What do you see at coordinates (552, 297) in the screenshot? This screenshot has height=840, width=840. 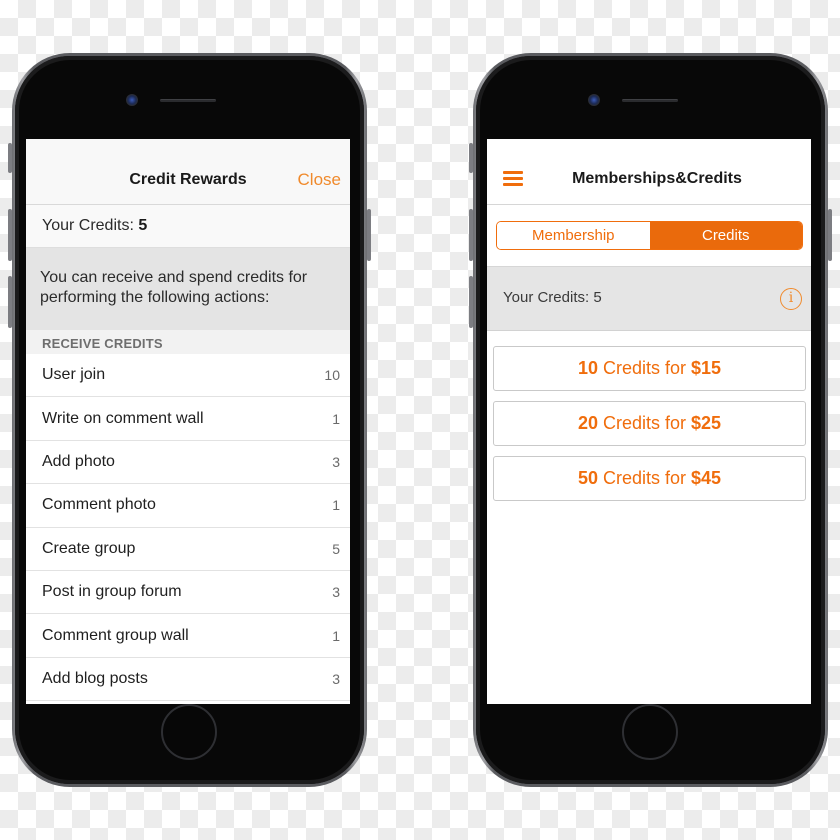 I see `your-credits-text: Your Credits: 5` at bounding box center [552, 297].